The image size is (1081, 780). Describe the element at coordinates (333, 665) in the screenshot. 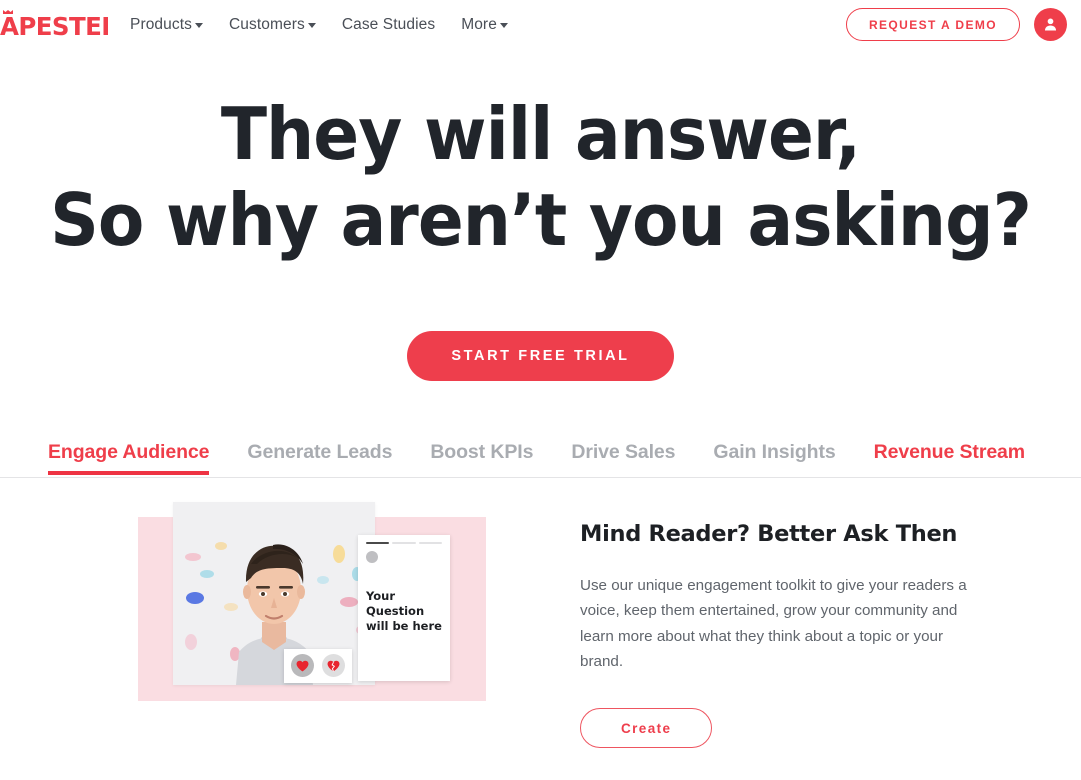

I see `broken-heart-icon` at that location.